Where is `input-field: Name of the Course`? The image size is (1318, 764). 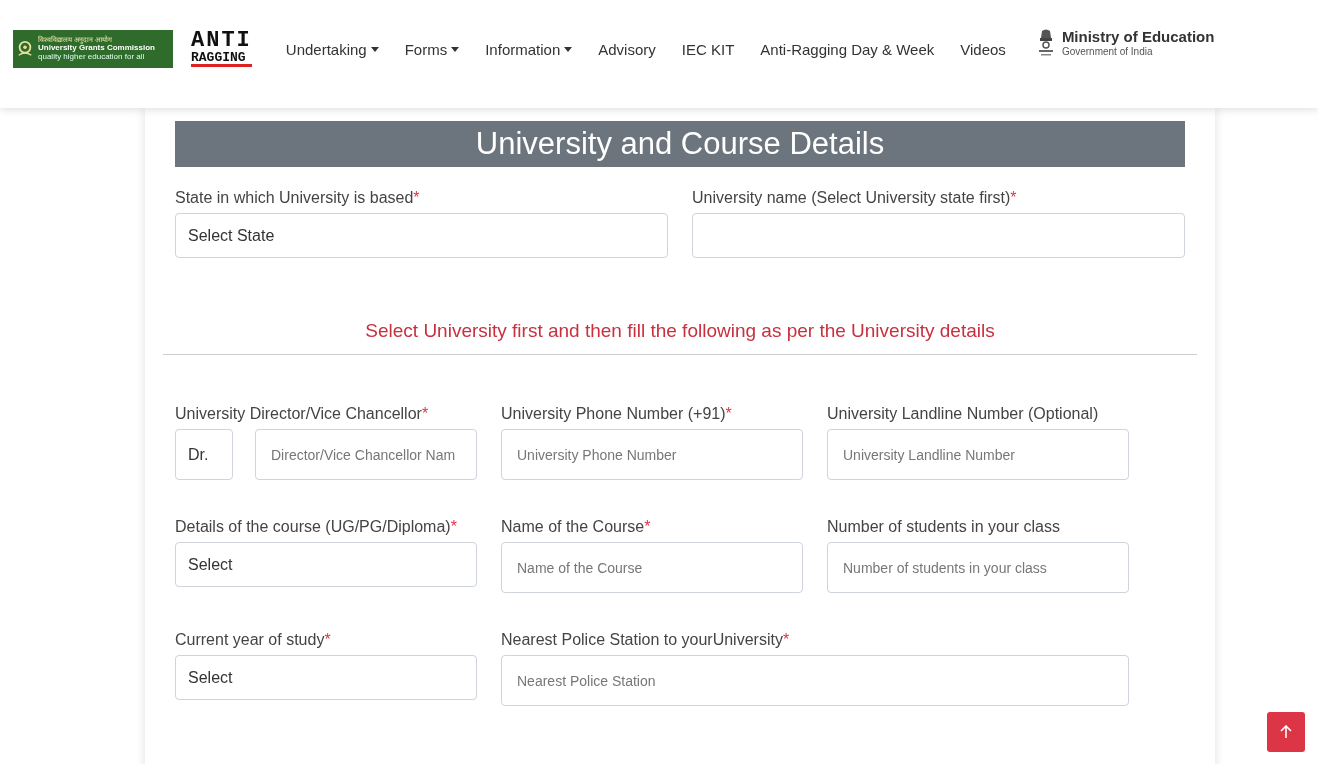
input-field: Name of the Course is located at coordinates (652, 567).